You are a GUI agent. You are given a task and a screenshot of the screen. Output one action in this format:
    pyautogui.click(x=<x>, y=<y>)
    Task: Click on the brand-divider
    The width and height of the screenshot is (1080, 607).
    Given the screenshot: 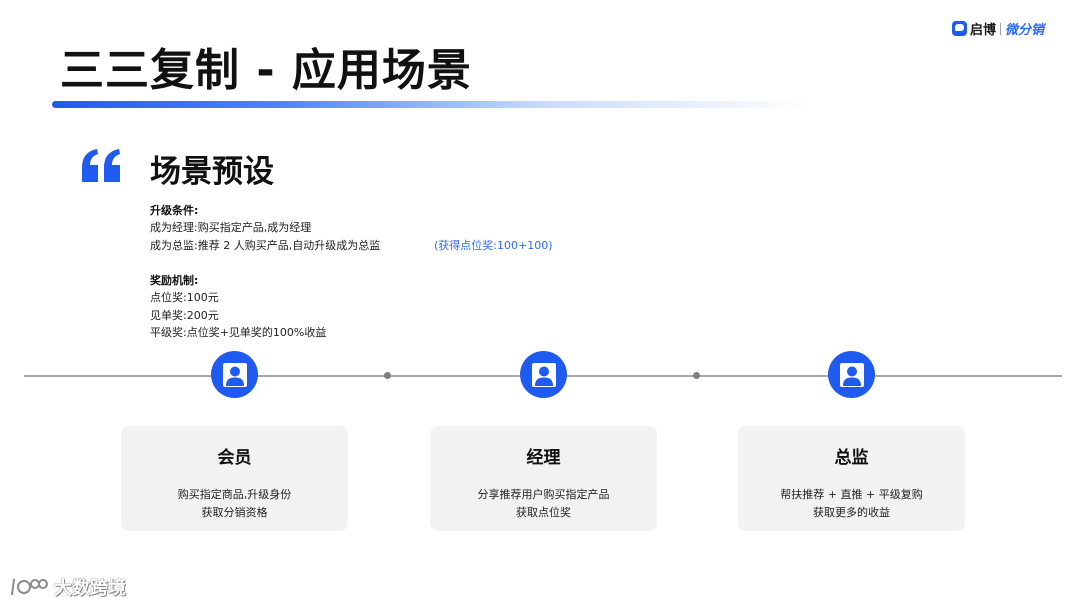 What is the action you would take?
    pyautogui.click(x=1000, y=28)
    